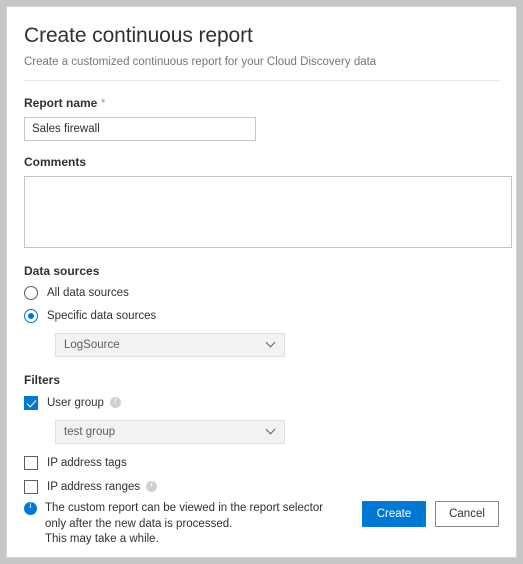  What do you see at coordinates (264, 292) in the screenshot?
I see `radio-all-data-sources: All data sources` at bounding box center [264, 292].